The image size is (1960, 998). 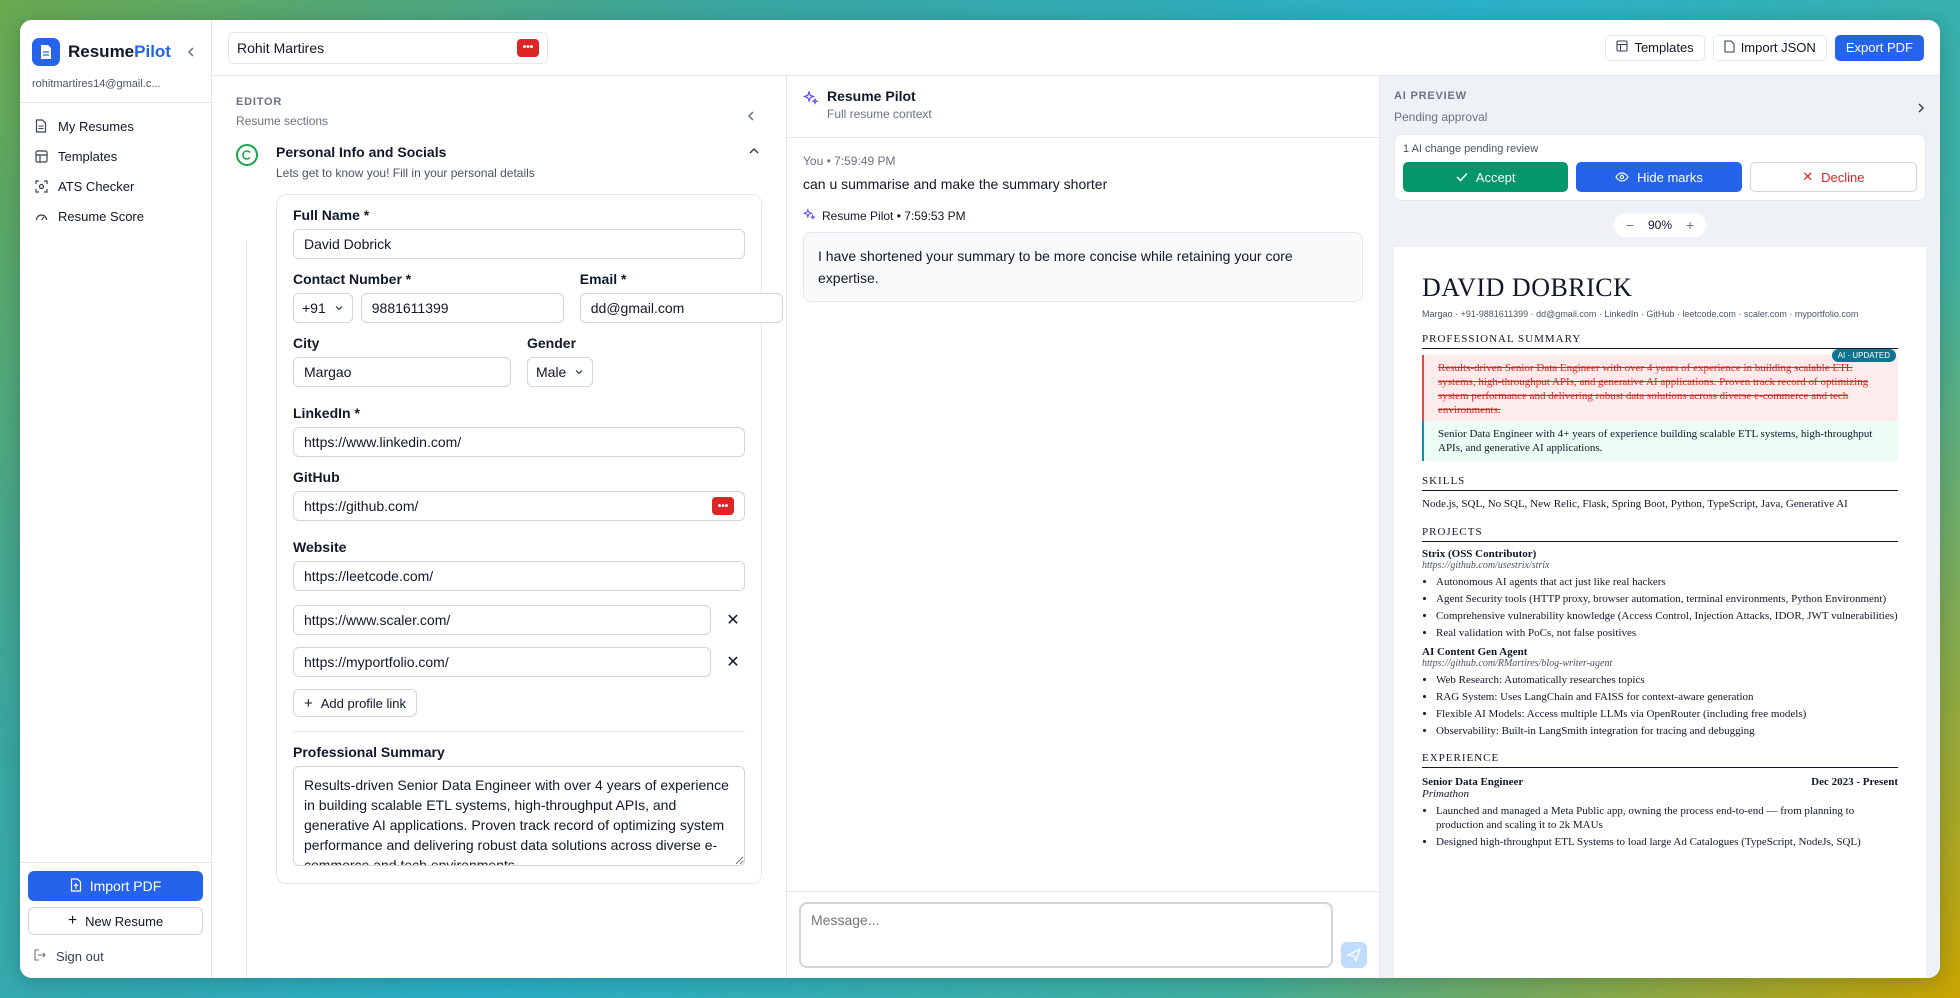 I want to click on sidebar-item-resume-score: Resume Score, so click(x=115, y=216).